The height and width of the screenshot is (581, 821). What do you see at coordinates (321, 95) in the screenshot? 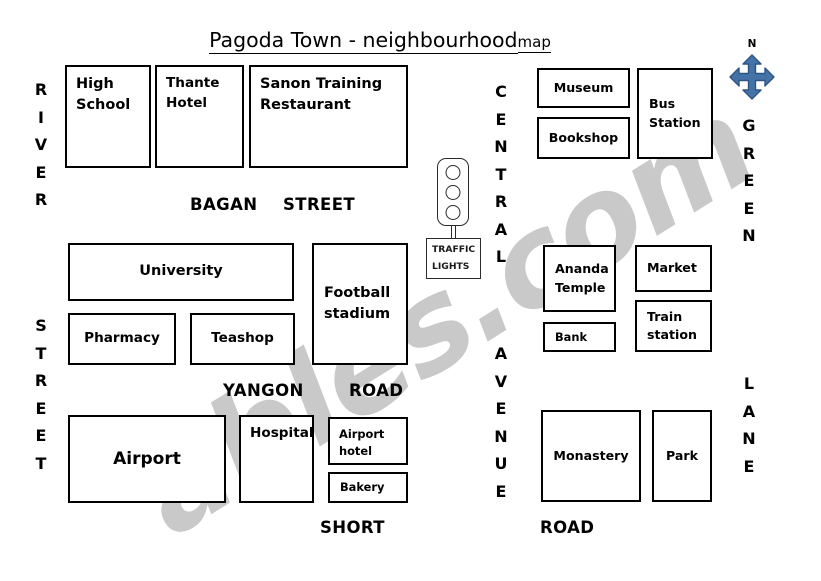
I see `building-label: Sanon Training Restaurant` at bounding box center [321, 95].